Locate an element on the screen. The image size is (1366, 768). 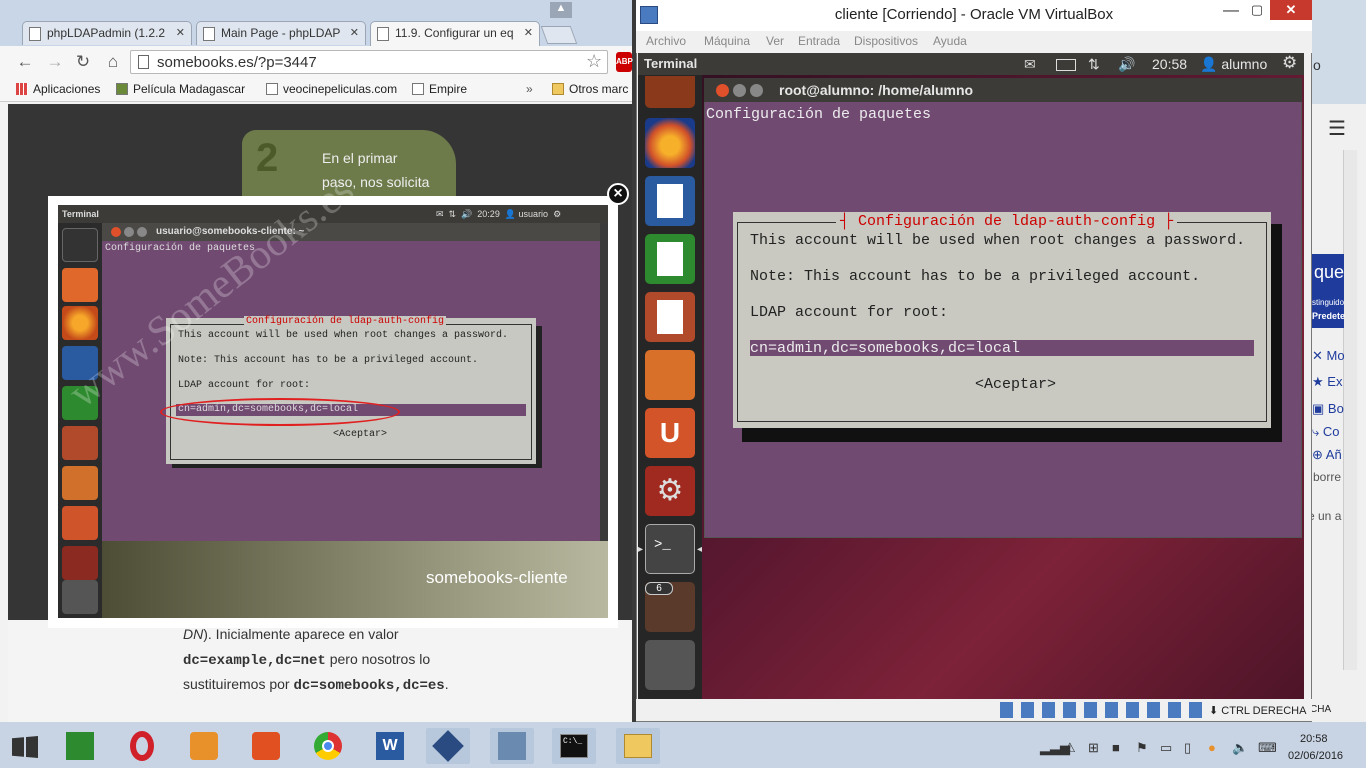
taskbar-explorer is located at coordinates (638, 746).